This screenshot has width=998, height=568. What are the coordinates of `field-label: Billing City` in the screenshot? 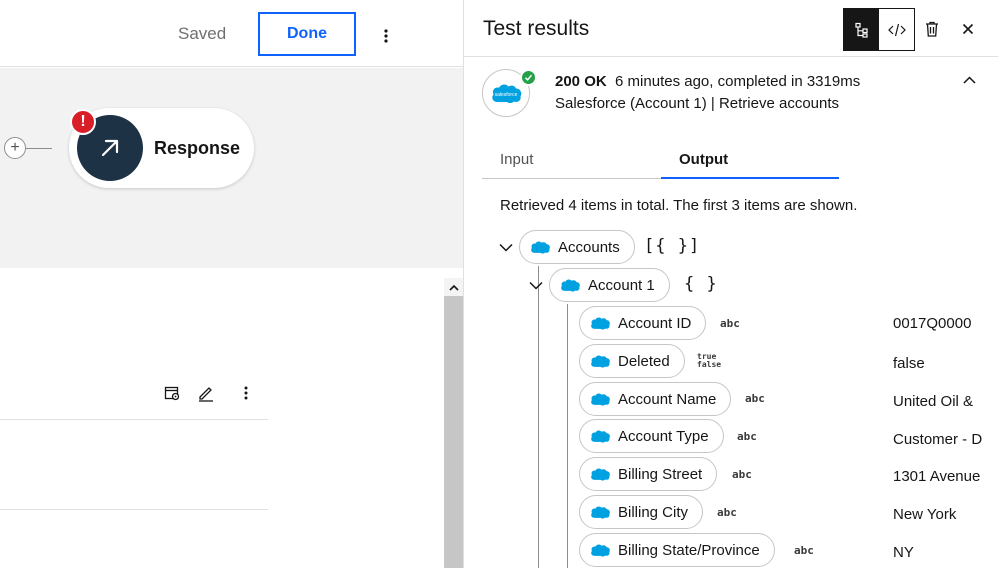 It's located at (653, 512).